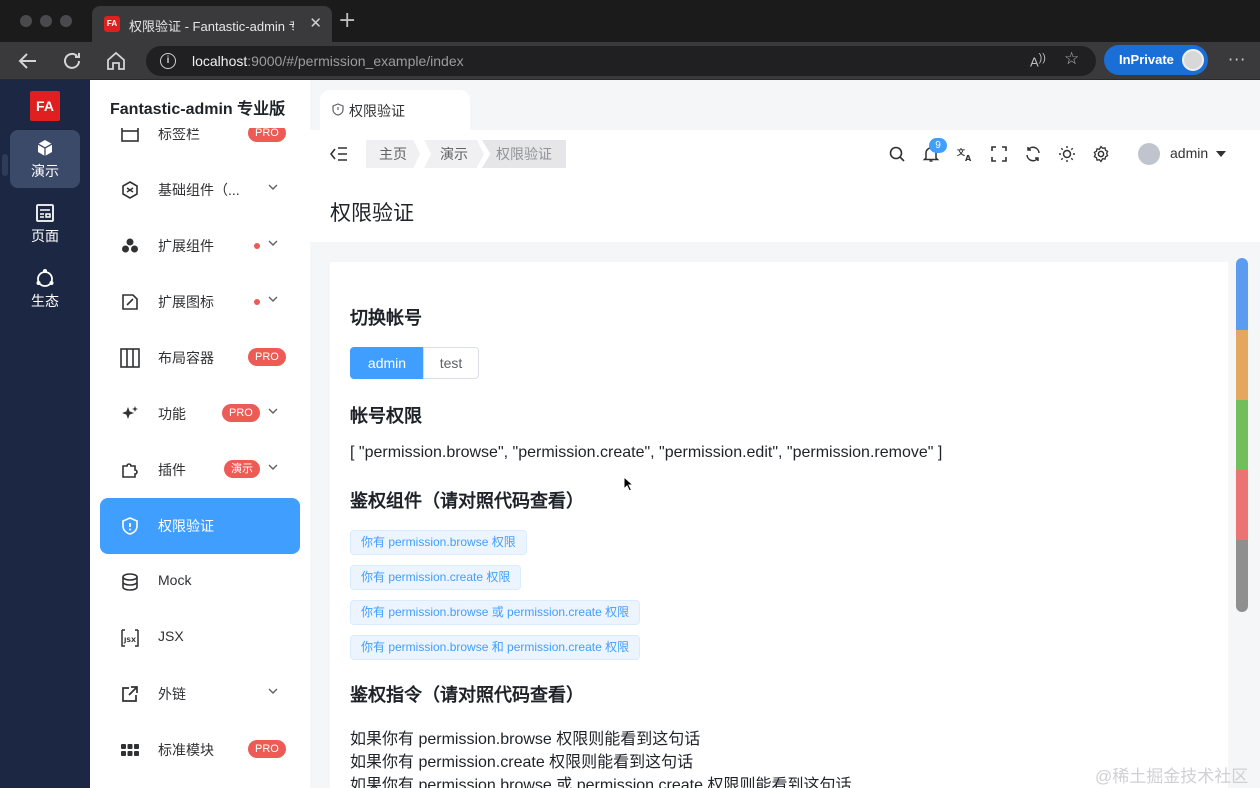  What do you see at coordinates (168, 61) in the screenshot?
I see `site-info-icon: i` at bounding box center [168, 61].